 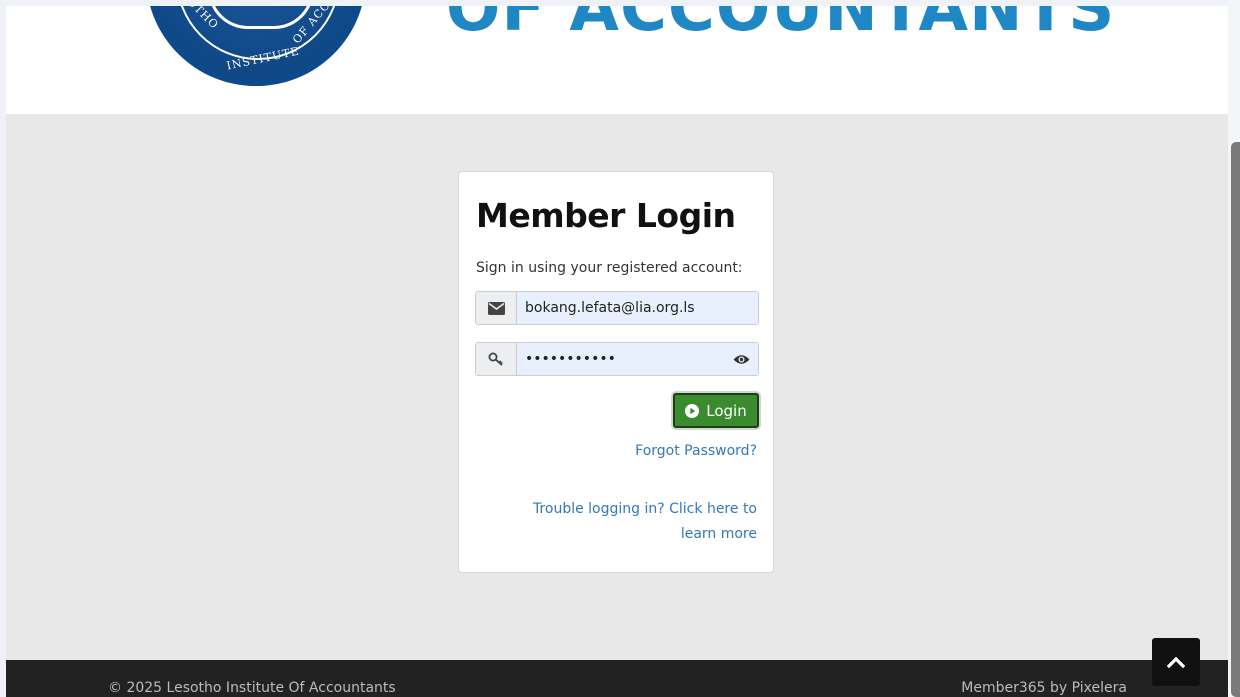 What do you see at coordinates (606, 215) in the screenshot?
I see `page-title: Member Login` at bounding box center [606, 215].